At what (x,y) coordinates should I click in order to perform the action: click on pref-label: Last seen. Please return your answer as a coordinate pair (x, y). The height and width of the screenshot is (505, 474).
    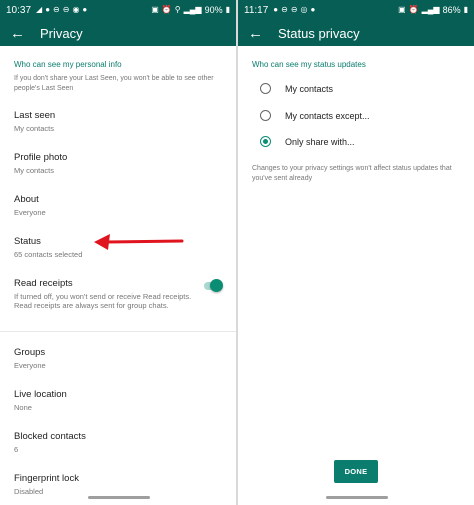
    Looking at the image, I should click on (35, 115).